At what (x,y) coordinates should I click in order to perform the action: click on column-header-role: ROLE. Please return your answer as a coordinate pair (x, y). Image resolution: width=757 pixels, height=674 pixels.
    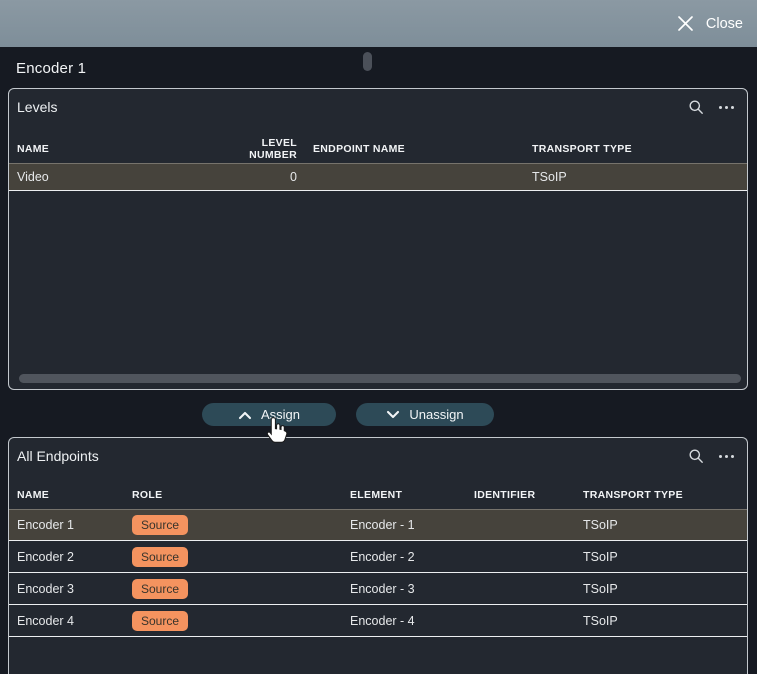
    Looking at the image, I should click on (147, 494).